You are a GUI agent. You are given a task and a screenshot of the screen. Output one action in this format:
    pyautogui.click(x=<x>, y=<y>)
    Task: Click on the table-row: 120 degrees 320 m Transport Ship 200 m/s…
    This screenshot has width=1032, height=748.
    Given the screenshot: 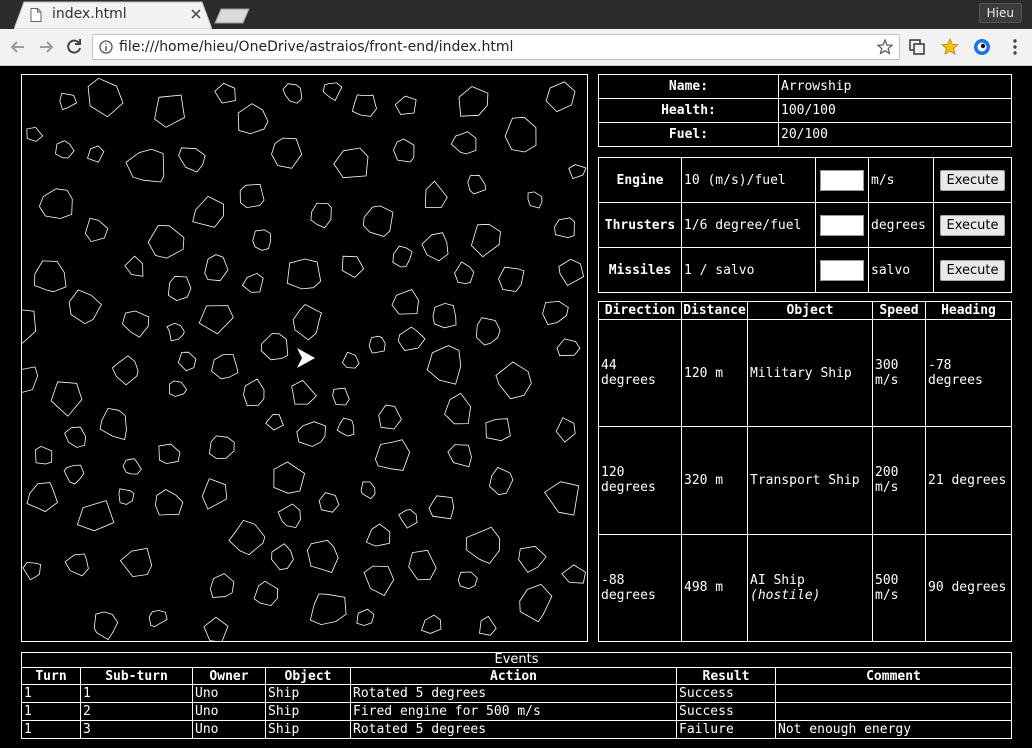 What is the action you would take?
    pyautogui.click(x=805, y=480)
    